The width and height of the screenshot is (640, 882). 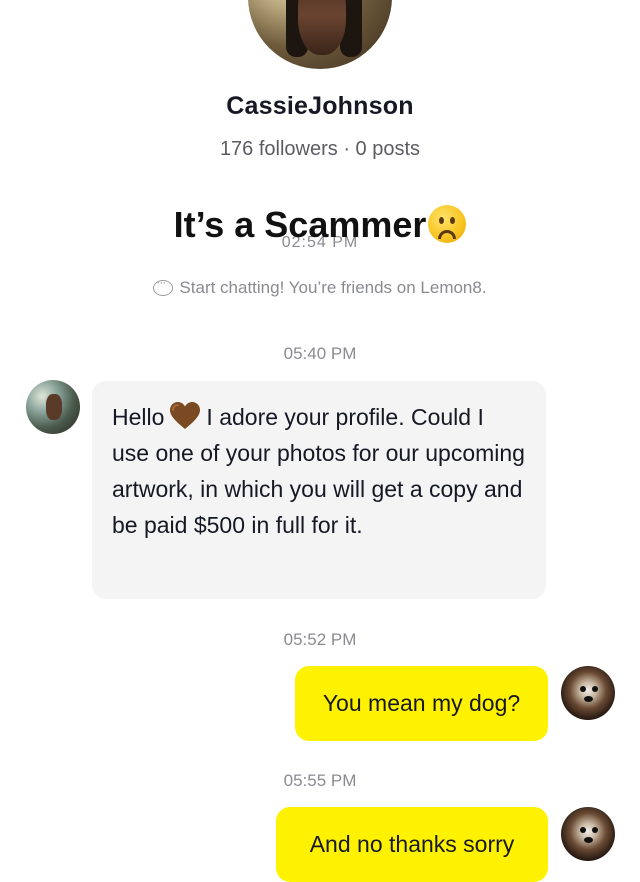 I want to click on outgoing-message-bubble: And no thanks sorry, so click(x=412, y=844).